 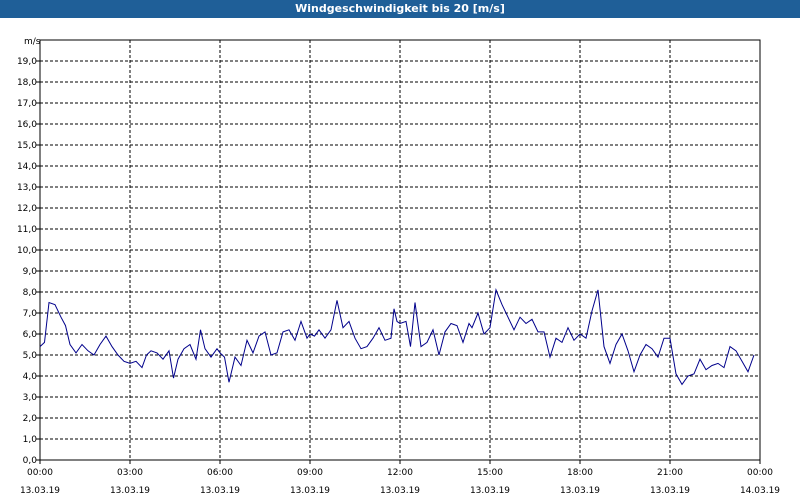 What do you see at coordinates (30, 419) in the screenshot?
I see `y-tick-label: 2,0` at bounding box center [30, 419].